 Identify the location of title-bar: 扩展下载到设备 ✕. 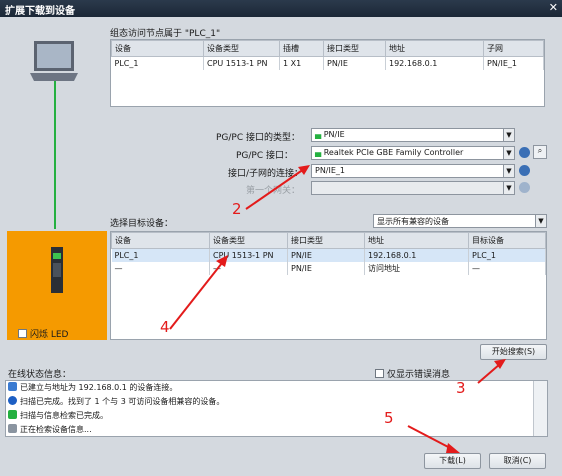
(281, 8).